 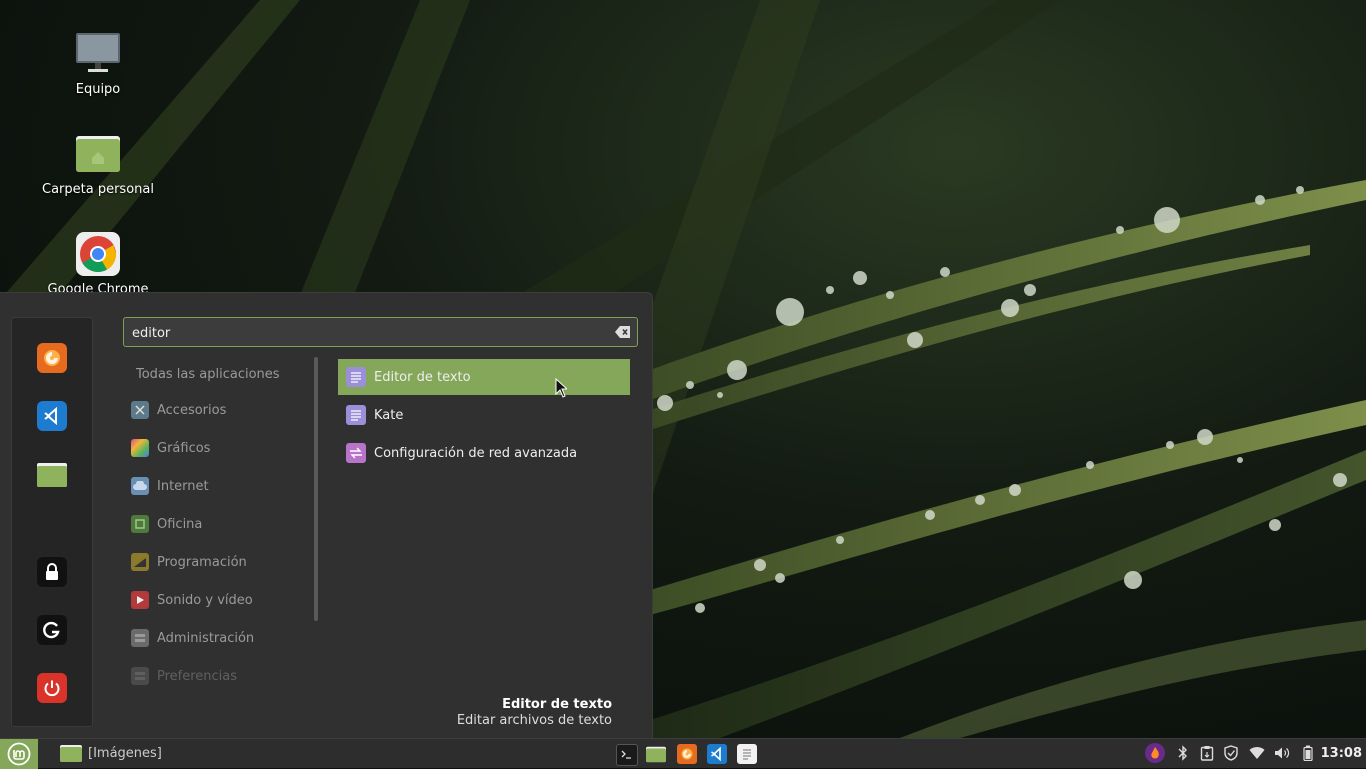 What do you see at coordinates (52, 572) in the screenshot?
I see `lock-icon` at bounding box center [52, 572].